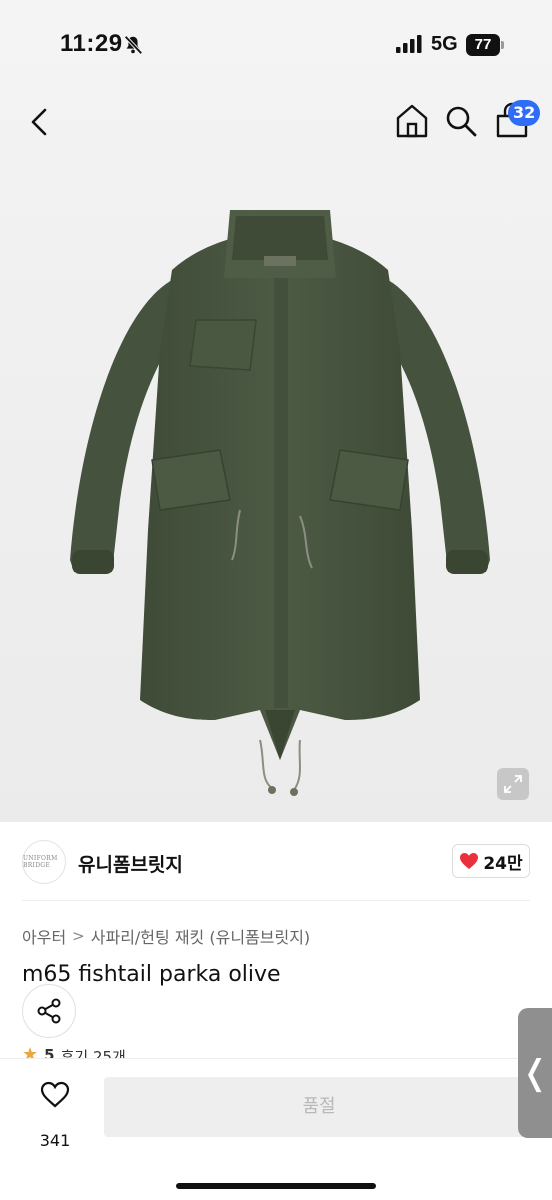 This screenshot has width=552, height=1200. I want to click on brand-row: UNIFORM BRIDGE 유니폼브릿지 24만, so click(276, 862).